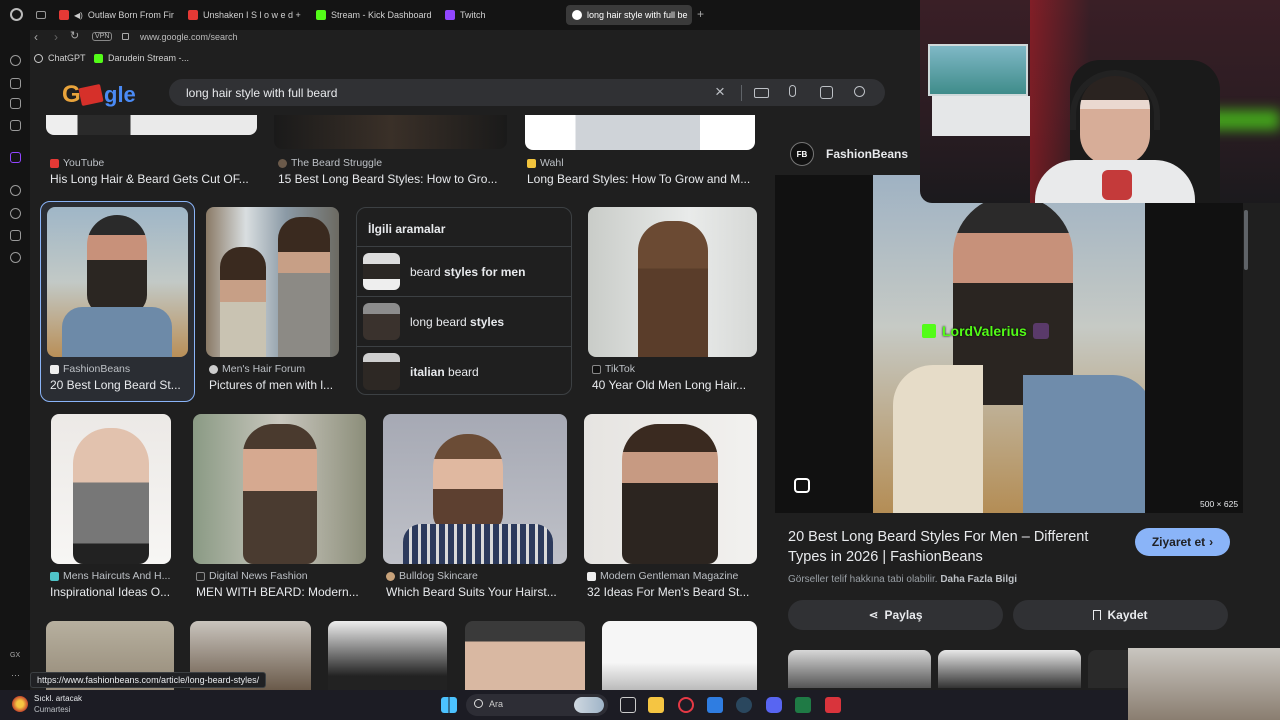  I want to click on source-fashionbeans: FashionBeans, so click(90, 369).